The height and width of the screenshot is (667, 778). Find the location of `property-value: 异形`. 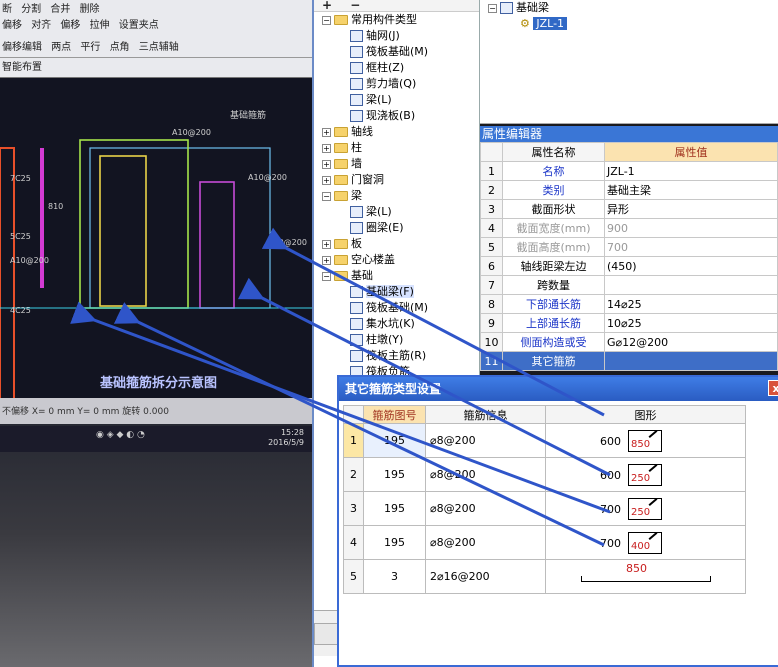

property-value: 异形 is located at coordinates (691, 209).